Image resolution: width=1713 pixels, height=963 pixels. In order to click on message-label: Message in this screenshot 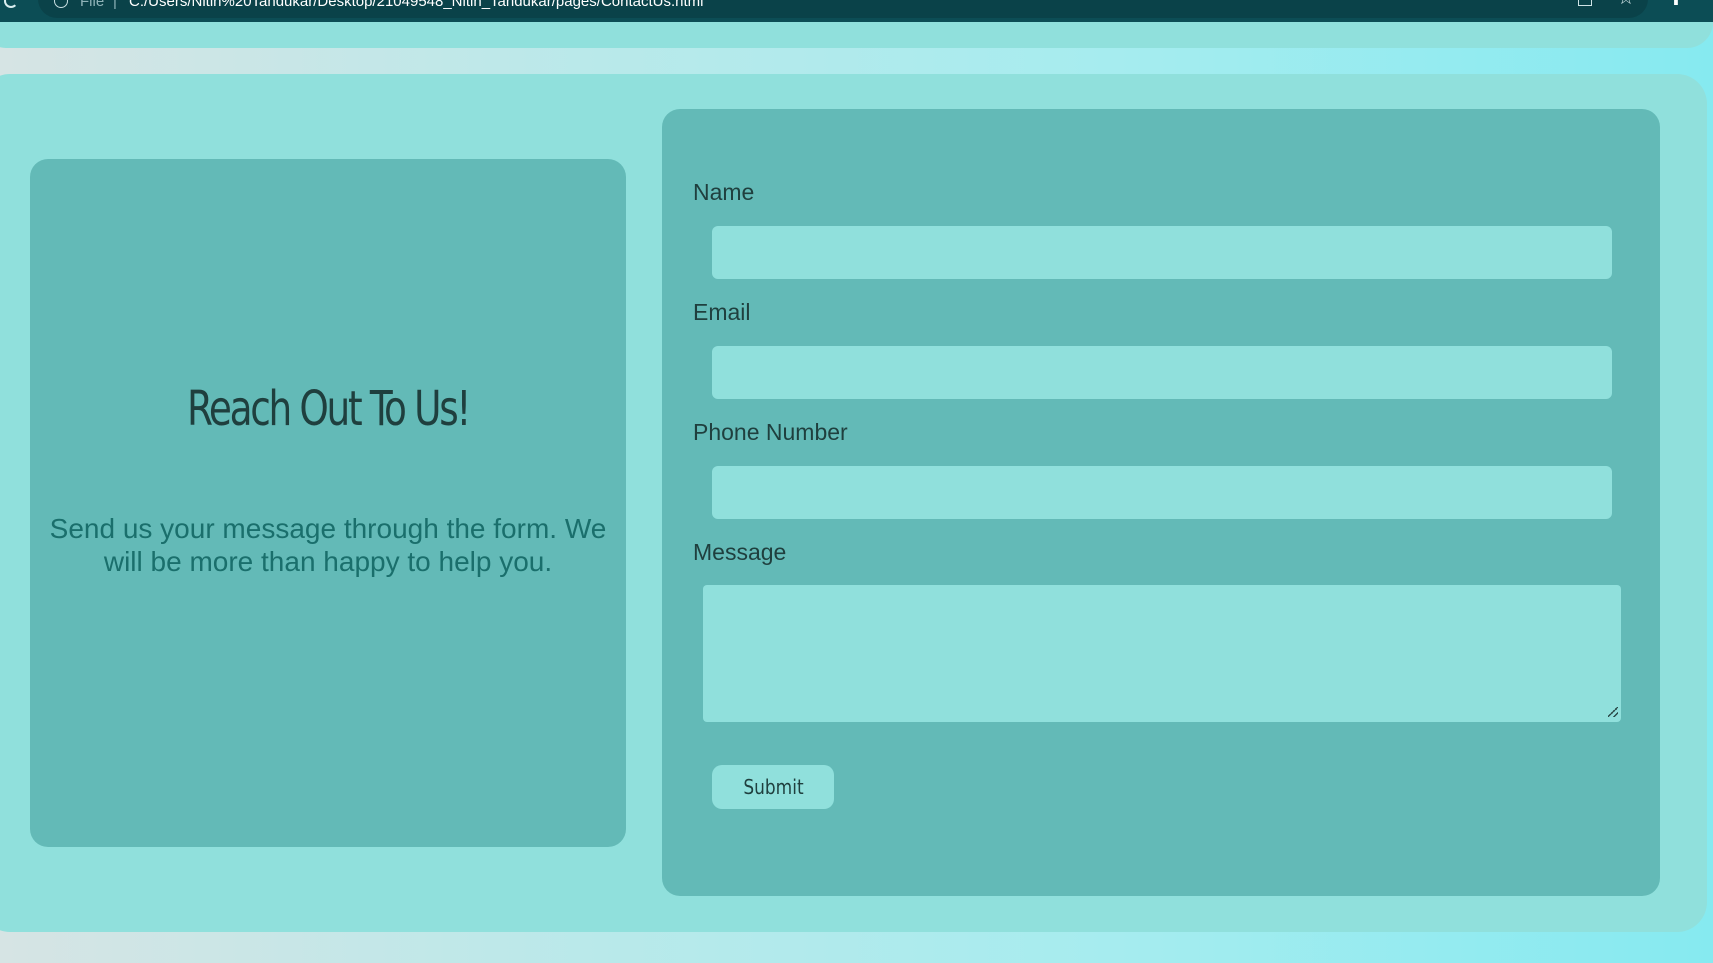, I will do `click(740, 552)`.